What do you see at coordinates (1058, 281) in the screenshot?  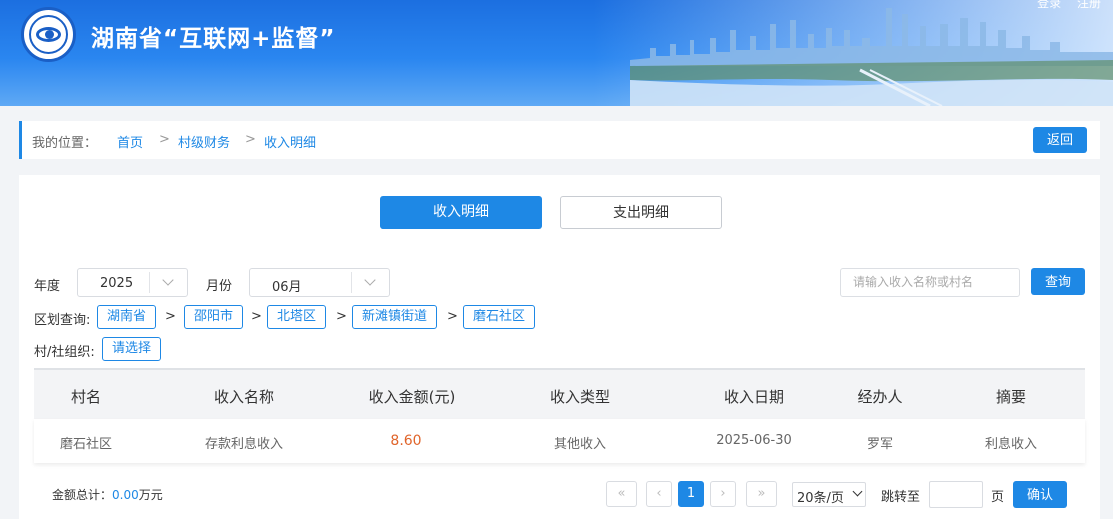 I see `search-button: 查询` at bounding box center [1058, 281].